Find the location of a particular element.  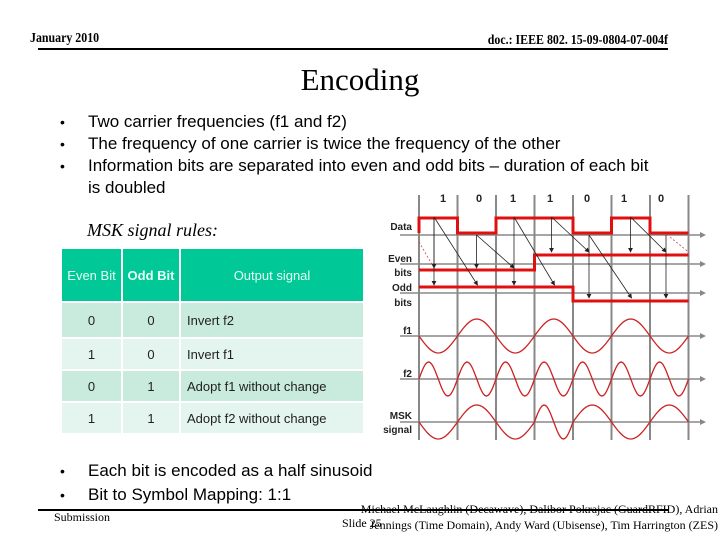

slide-title: Encoding is located at coordinates (360, 79).